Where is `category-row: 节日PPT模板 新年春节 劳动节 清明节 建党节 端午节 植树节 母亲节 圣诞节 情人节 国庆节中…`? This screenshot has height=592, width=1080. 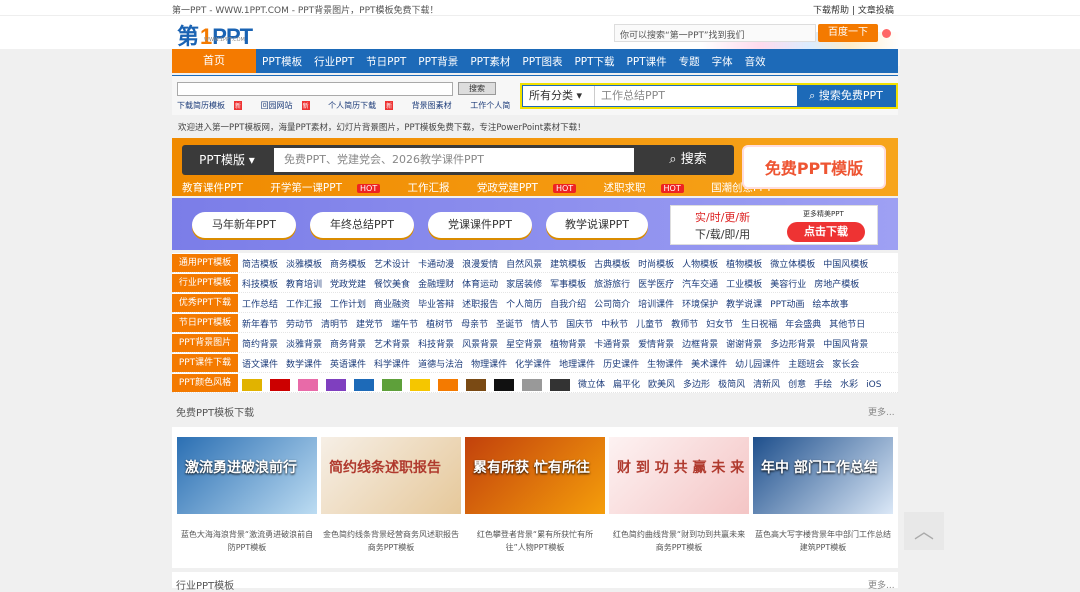
category-row: 节日PPT模板 新年春节 劳动节 清明节 建党节 端午节 植树节 母亲节 圣诞节 情人节 国庆节中… is located at coordinates (535, 323).